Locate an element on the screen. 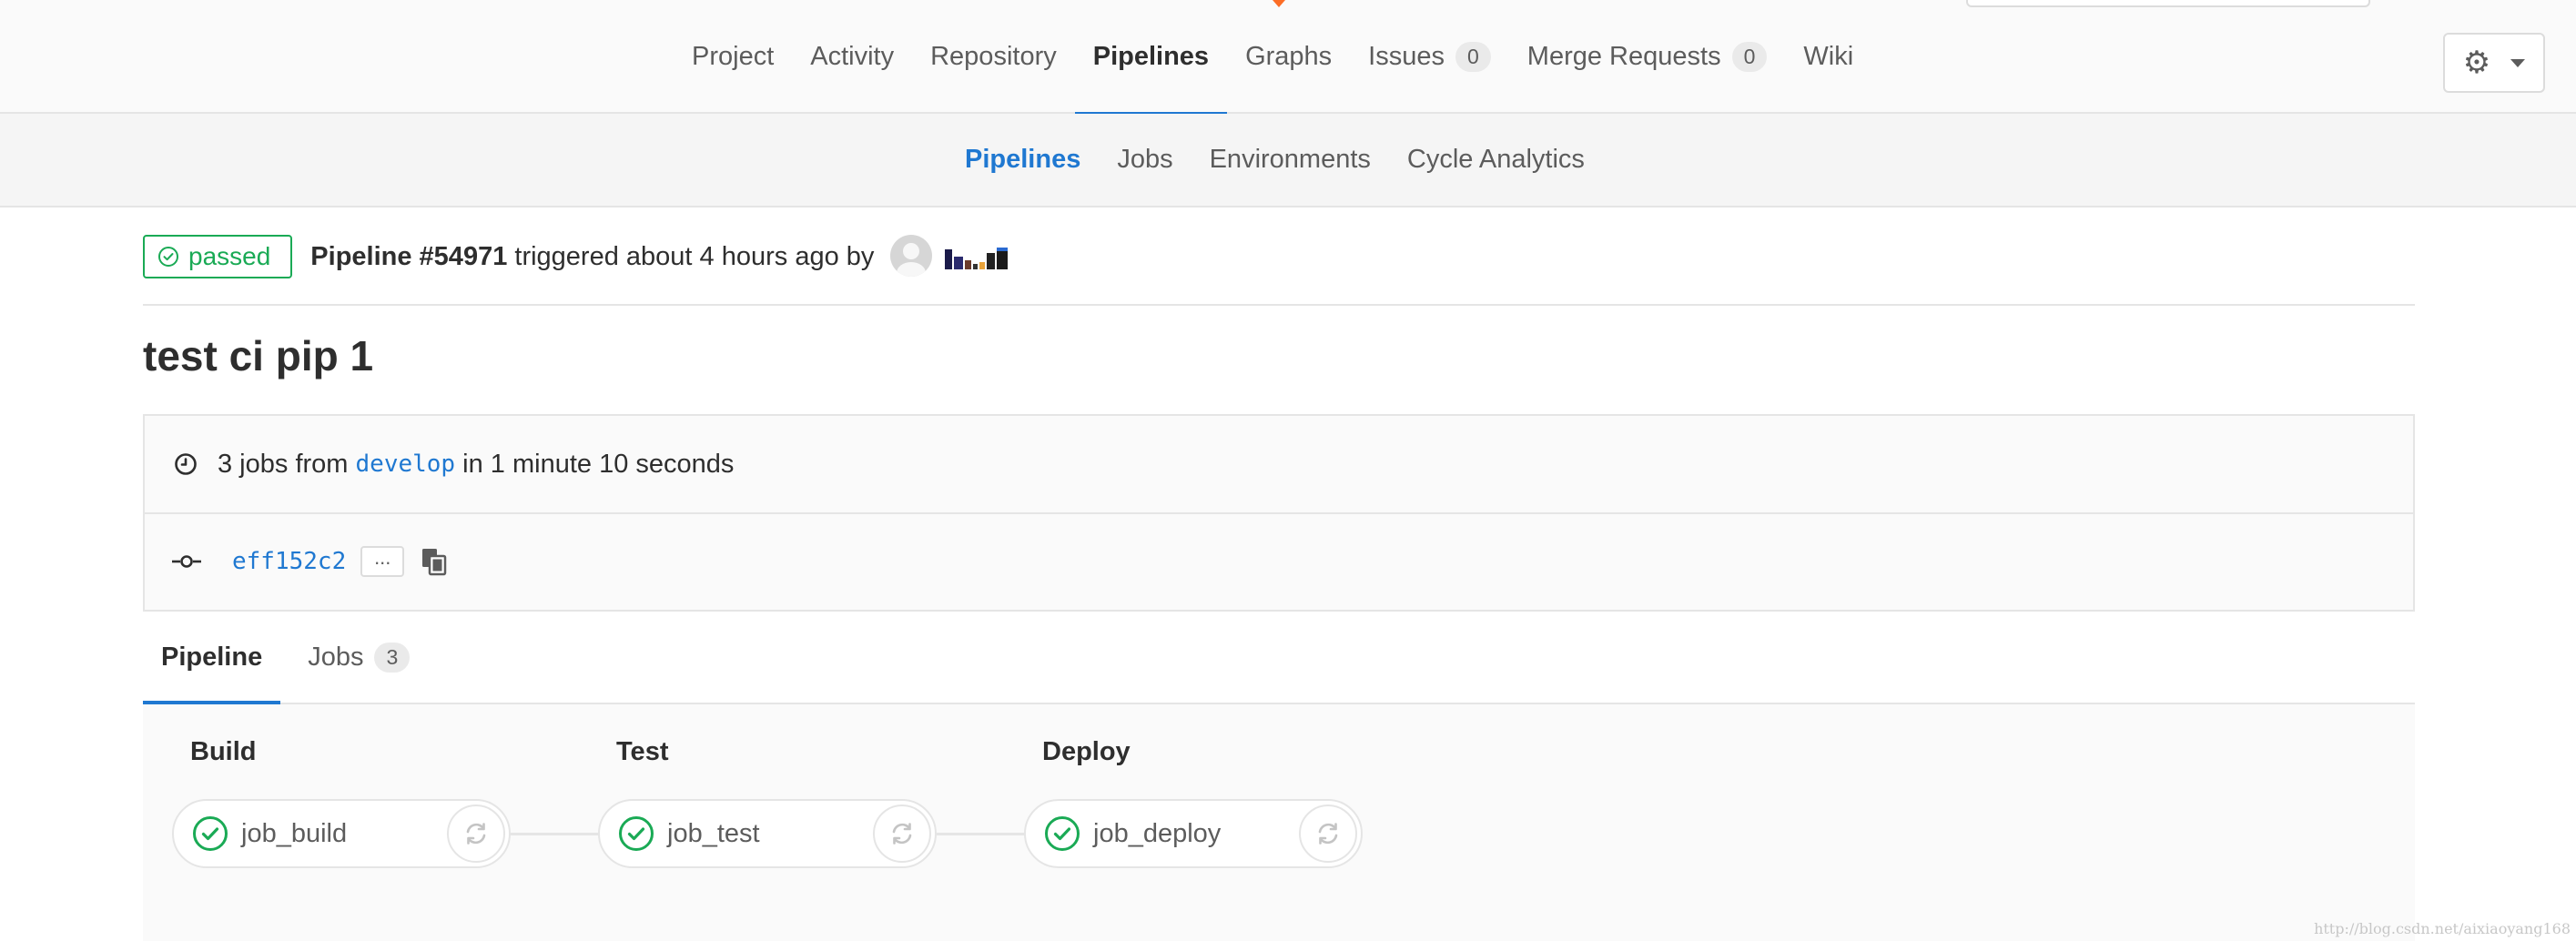  status-label: passed is located at coordinates (229, 256).